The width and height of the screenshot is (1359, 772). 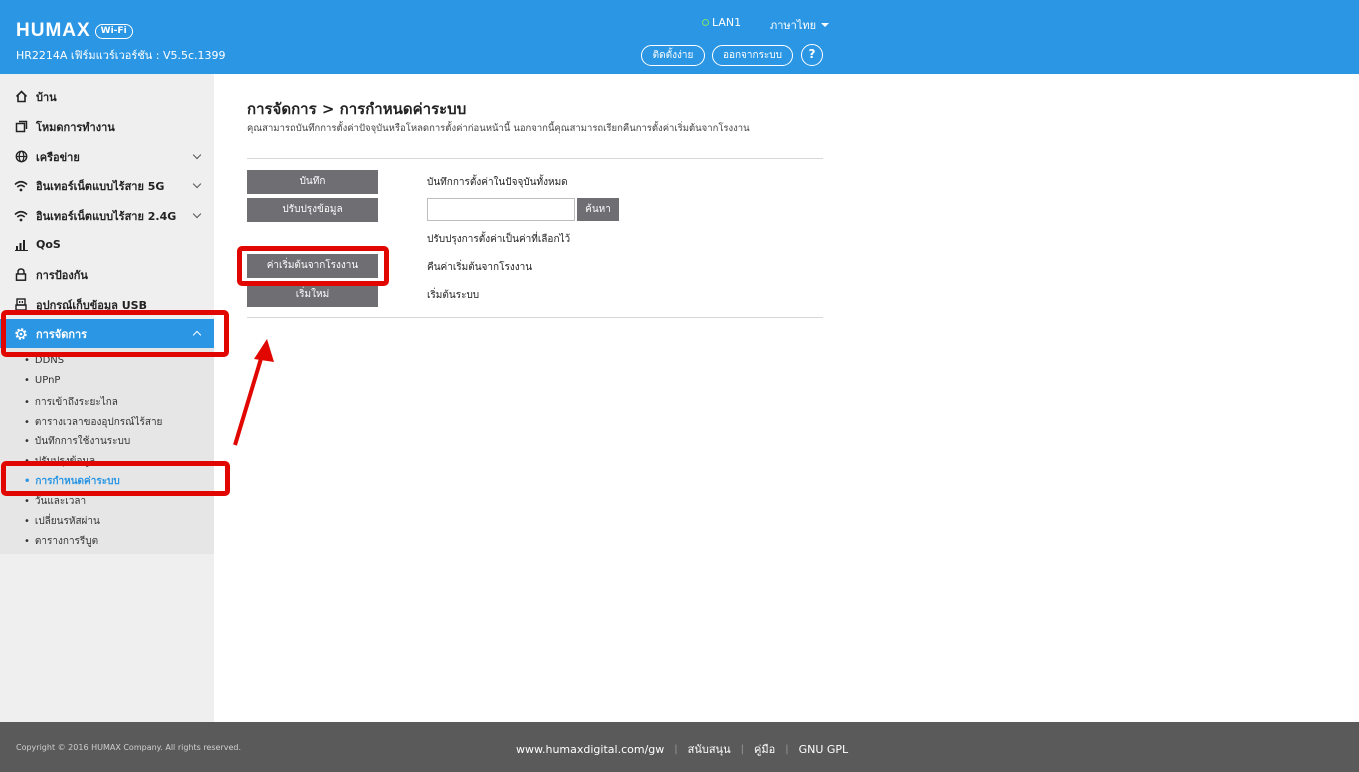 What do you see at coordinates (62, 521) in the screenshot?
I see `submenu-item-change-password: เปลี่ยนรหัสผ่าน` at bounding box center [62, 521].